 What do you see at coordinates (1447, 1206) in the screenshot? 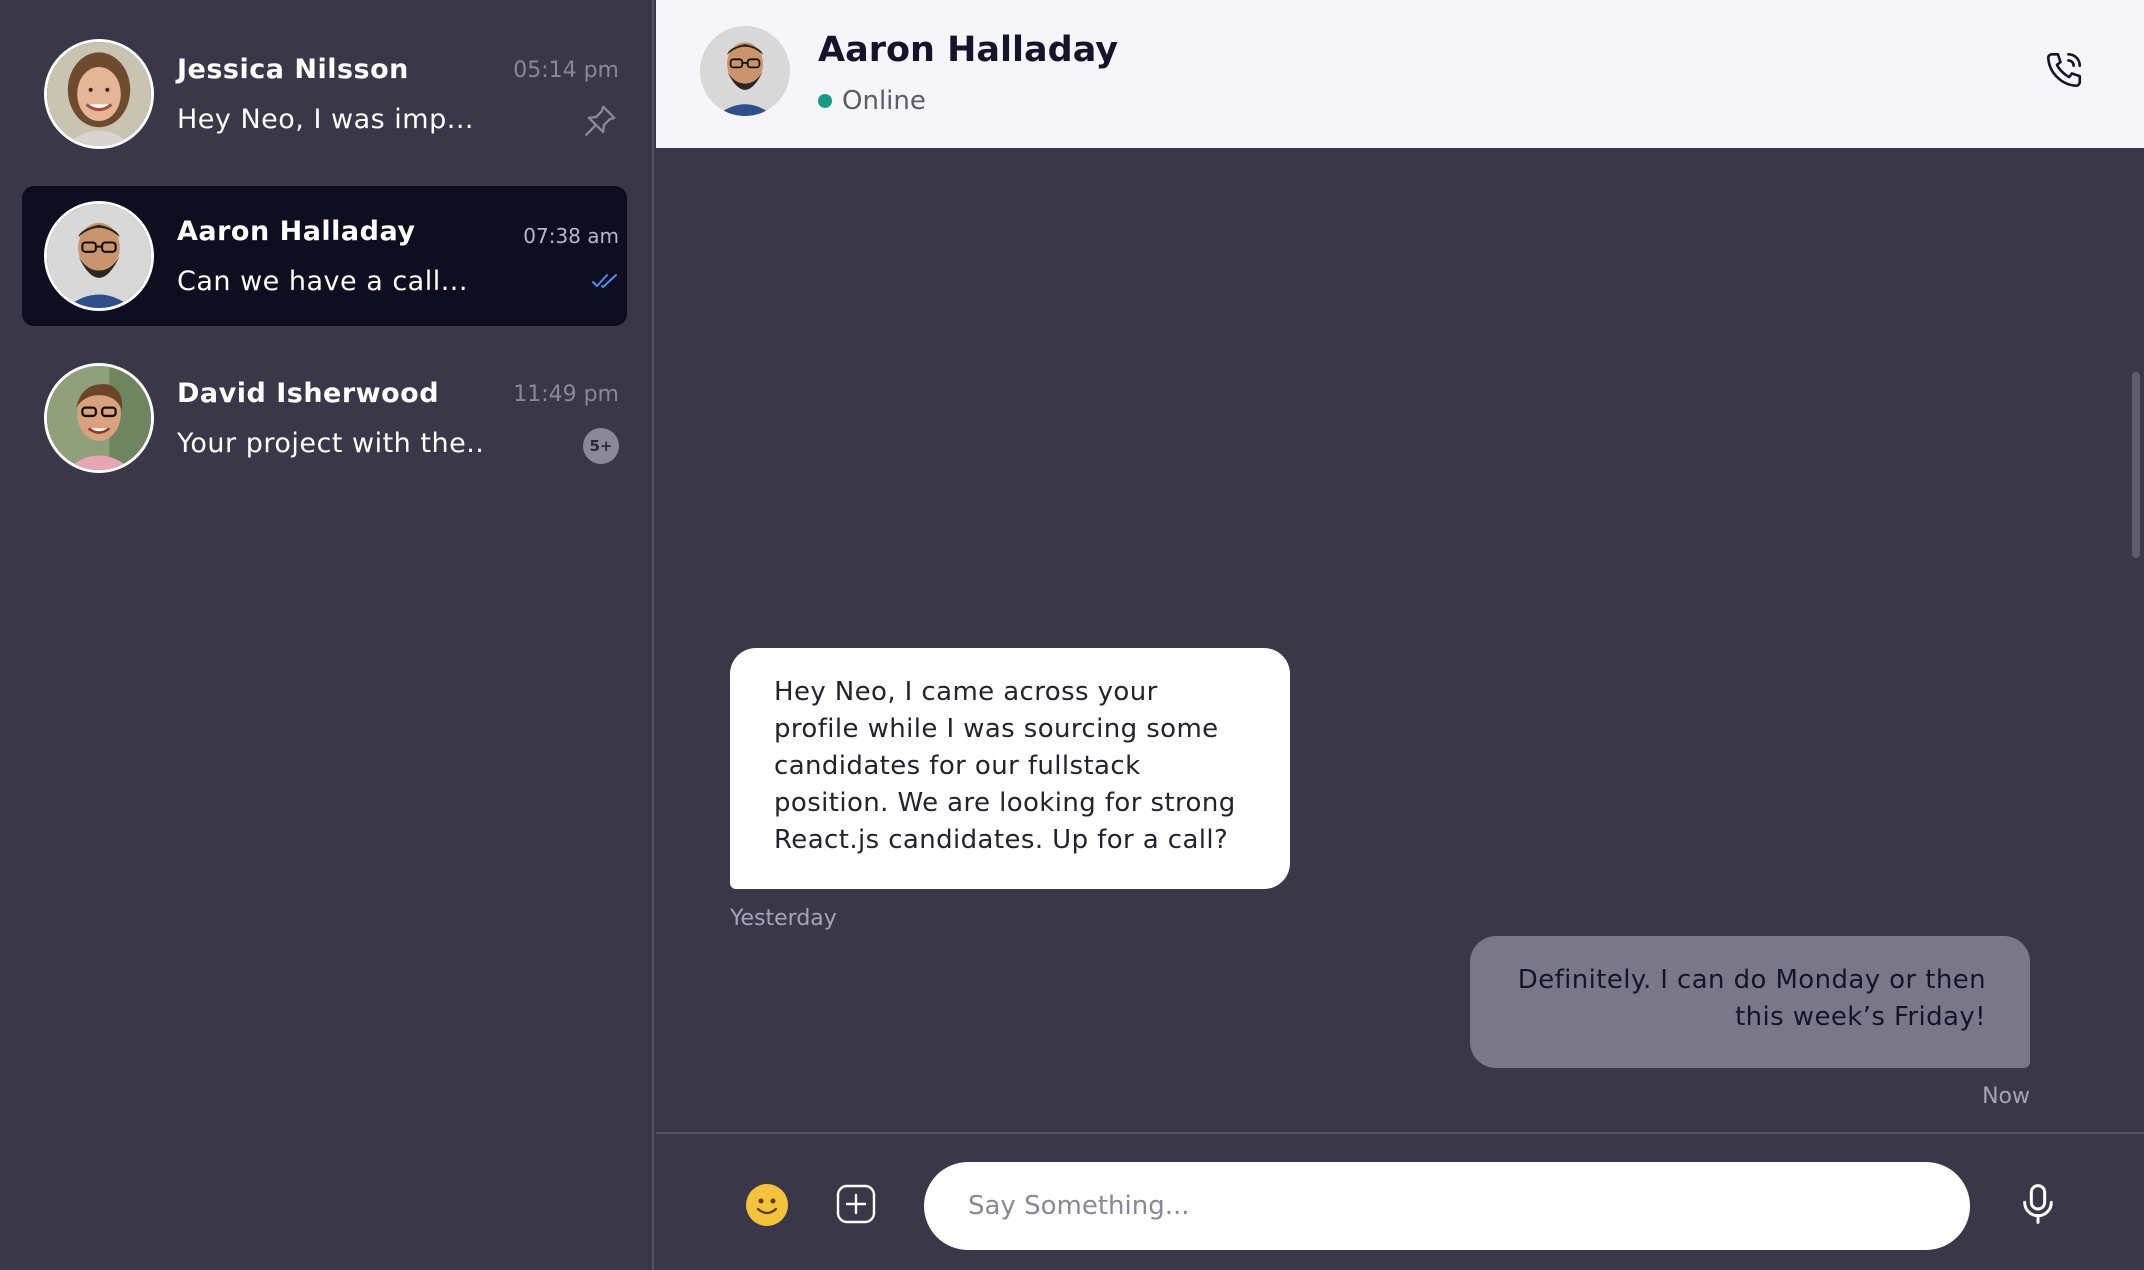
I see `message-input` at bounding box center [1447, 1206].